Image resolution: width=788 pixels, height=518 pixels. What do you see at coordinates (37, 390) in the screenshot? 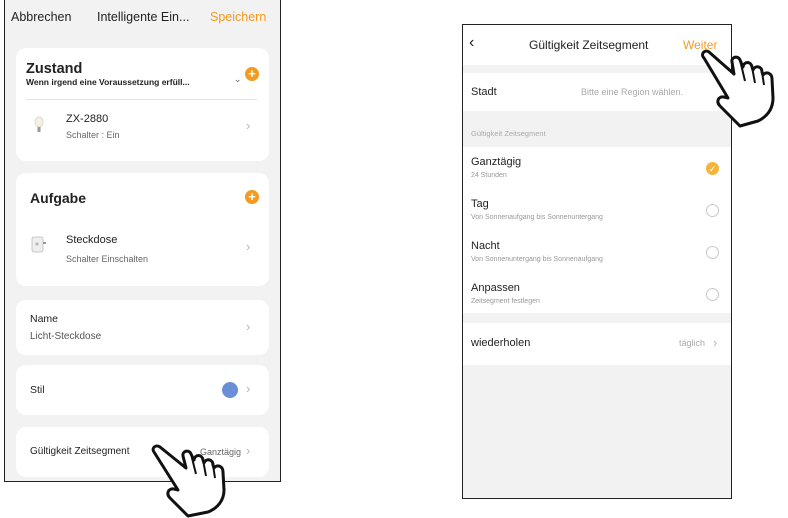
I see `style-label: Stil` at bounding box center [37, 390].